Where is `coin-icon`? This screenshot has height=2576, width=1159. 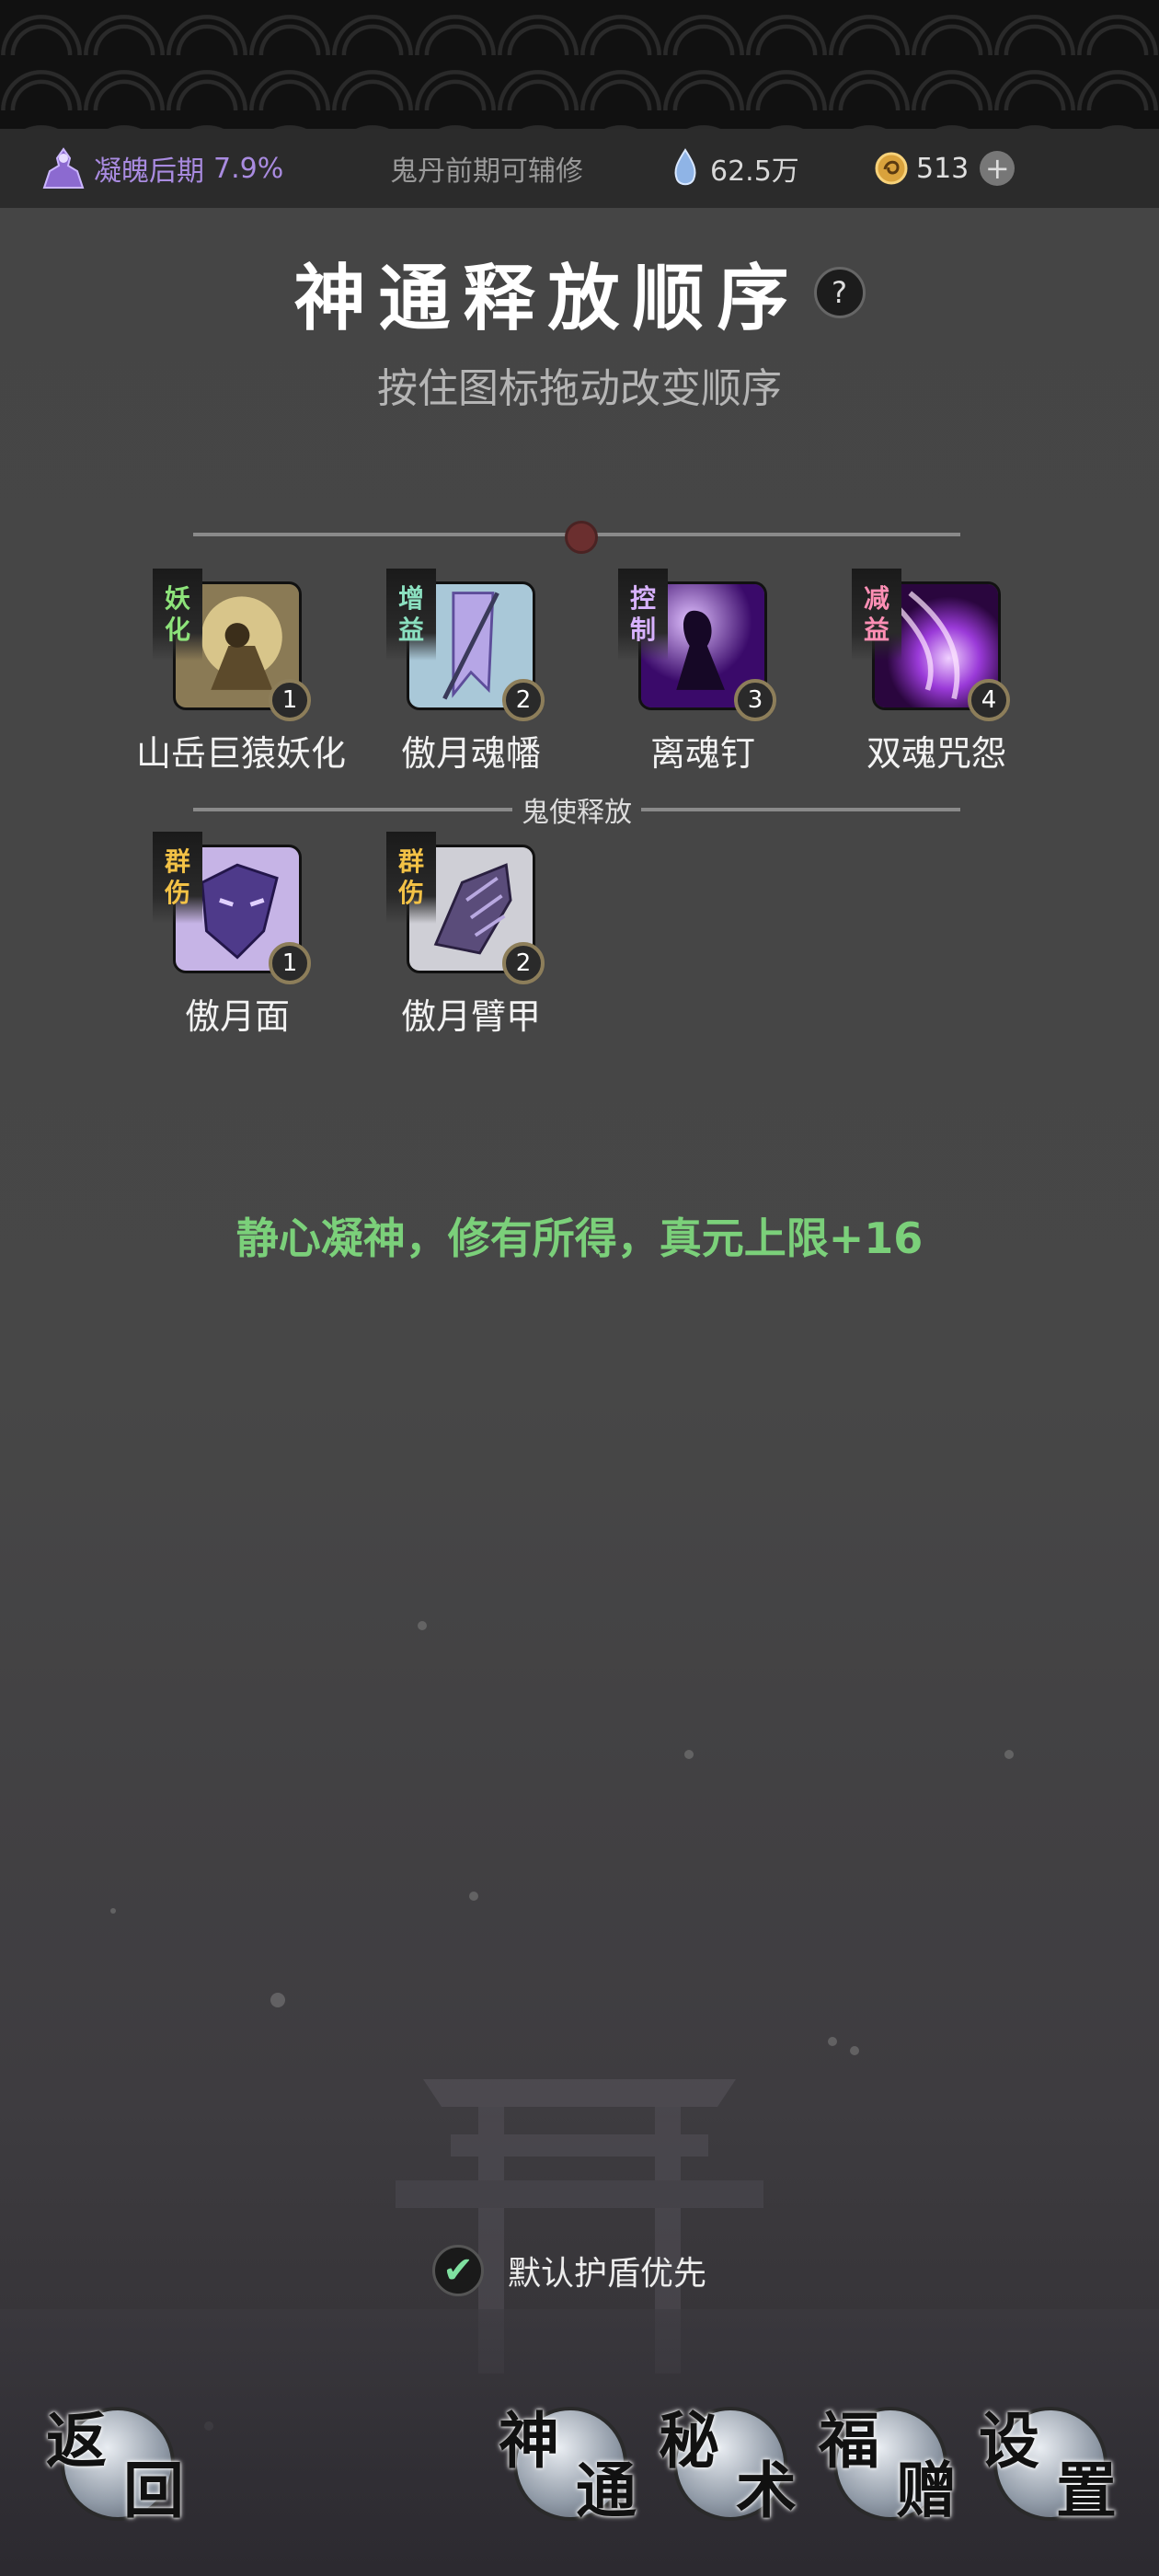 coin-icon is located at coordinates (891, 168).